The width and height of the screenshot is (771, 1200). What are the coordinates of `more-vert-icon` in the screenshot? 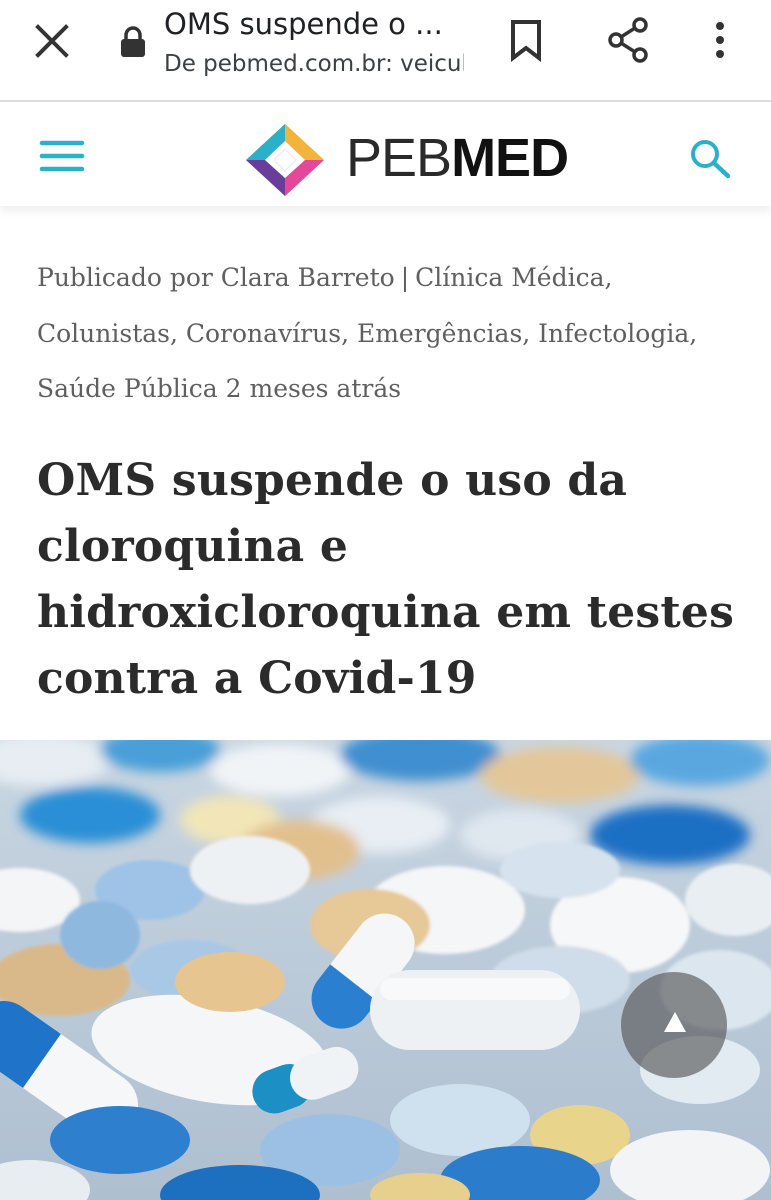 It's located at (720, 40).